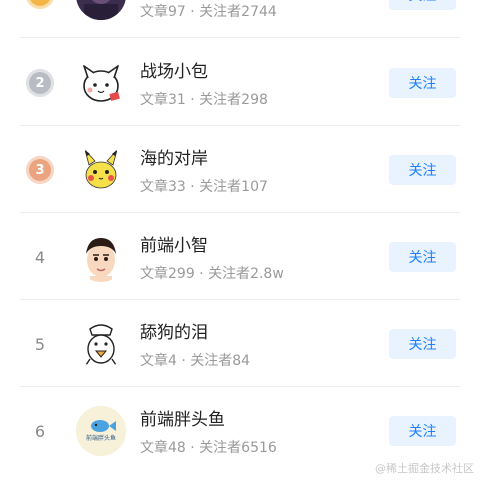 This screenshot has height=480, width=480. I want to click on pikachu-avatar-image, so click(101, 170).